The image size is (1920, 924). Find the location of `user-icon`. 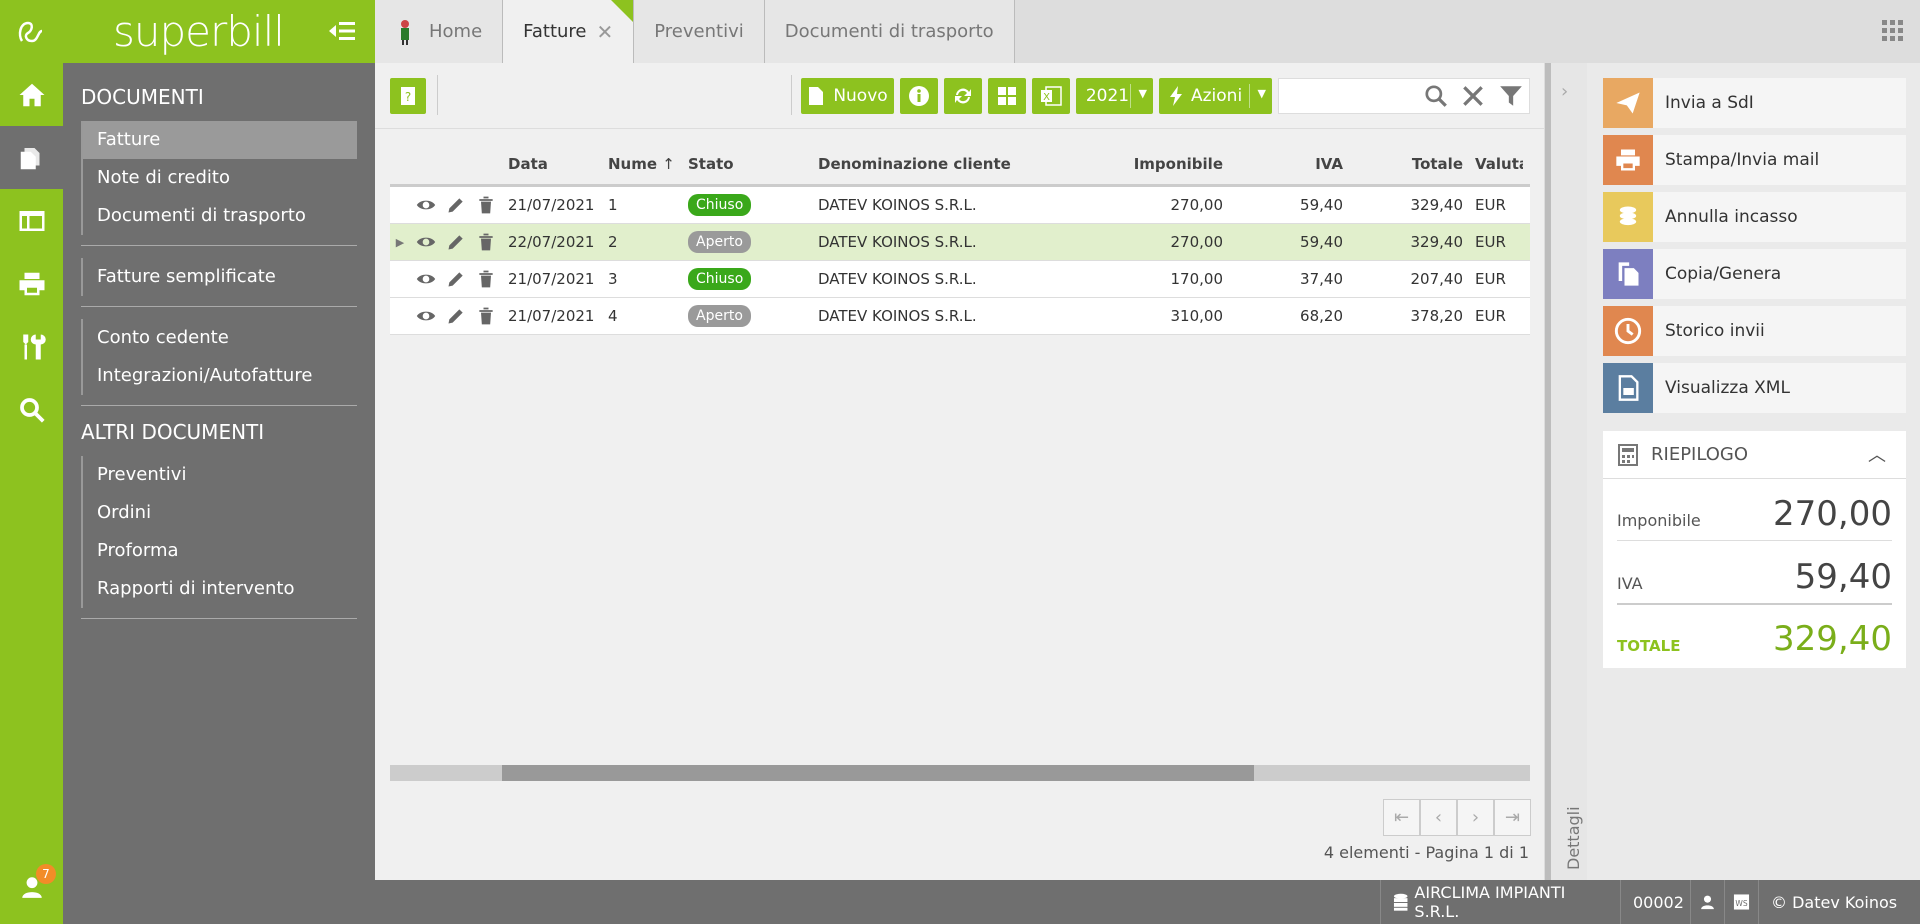

user-icon is located at coordinates (1707, 902).